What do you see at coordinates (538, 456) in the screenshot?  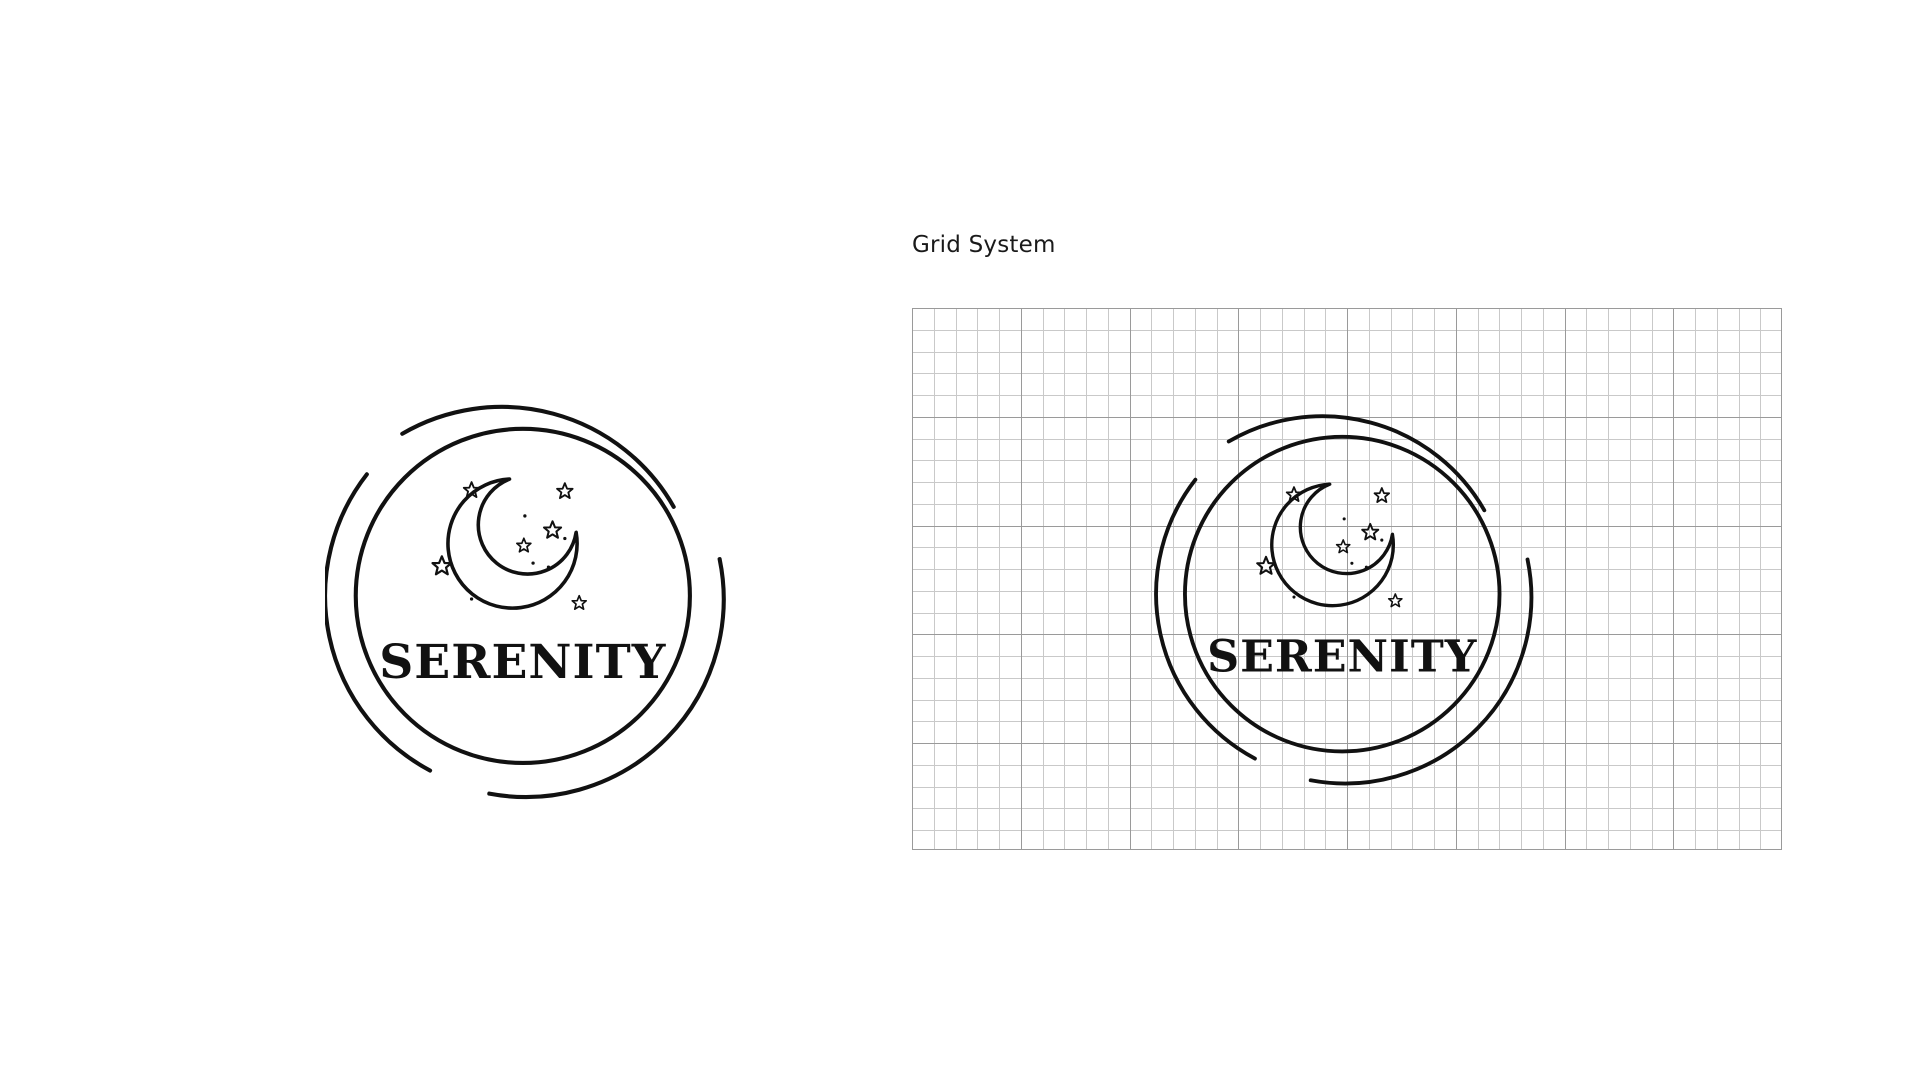 I see `outer-ring-arc-top` at bounding box center [538, 456].